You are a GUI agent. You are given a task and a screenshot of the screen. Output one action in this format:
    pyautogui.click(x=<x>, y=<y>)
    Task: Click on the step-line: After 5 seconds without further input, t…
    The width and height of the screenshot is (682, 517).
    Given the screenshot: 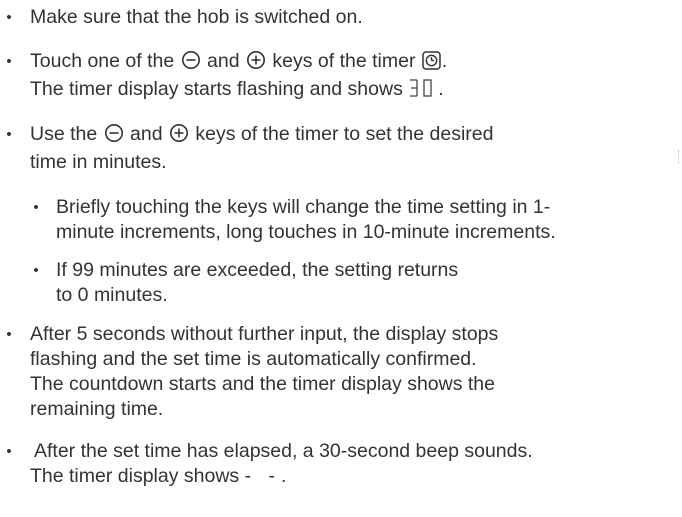 What is the action you would take?
    pyautogui.click(x=264, y=334)
    